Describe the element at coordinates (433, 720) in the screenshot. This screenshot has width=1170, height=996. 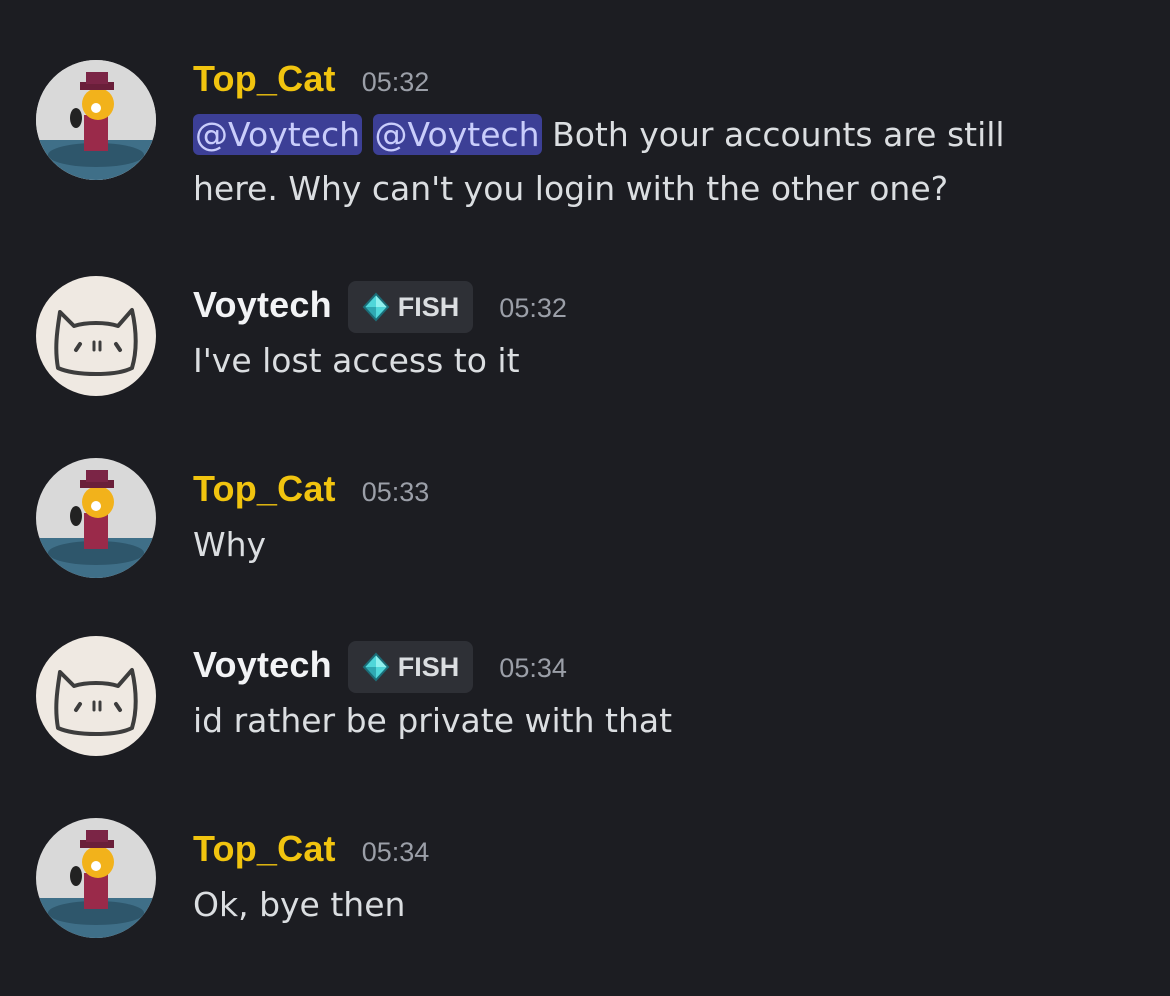
I see `message-text-line: id rather be private with that` at that location.